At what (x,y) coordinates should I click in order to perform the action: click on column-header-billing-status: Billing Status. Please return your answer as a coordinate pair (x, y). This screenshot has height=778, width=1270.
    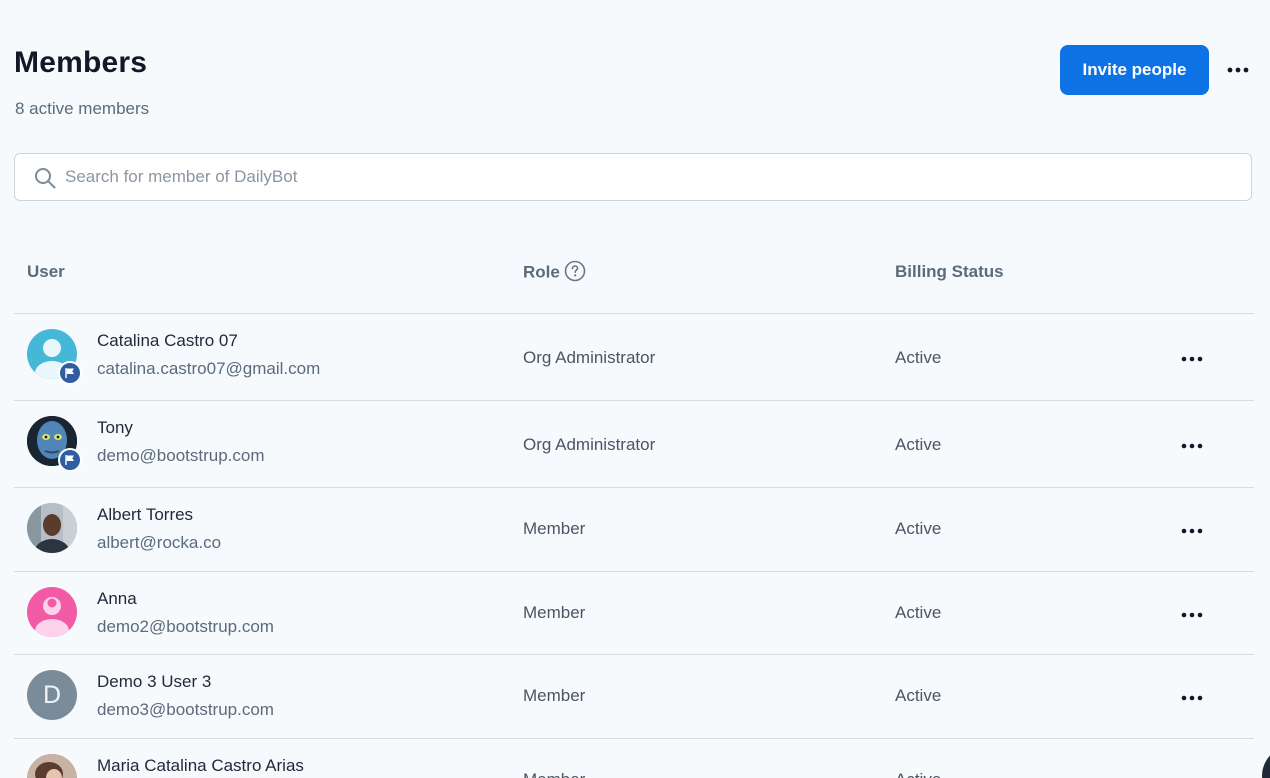
    Looking at the image, I should click on (949, 272).